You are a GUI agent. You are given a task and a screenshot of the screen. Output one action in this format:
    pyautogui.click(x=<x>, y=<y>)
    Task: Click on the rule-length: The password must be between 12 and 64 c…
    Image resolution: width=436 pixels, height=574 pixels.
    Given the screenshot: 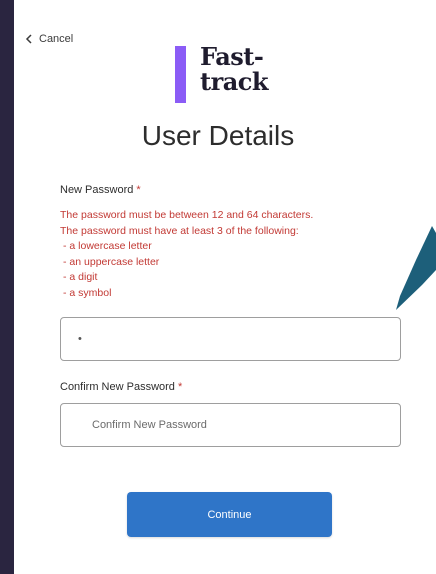 What is the action you would take?
    pyautogui.click(x=187, y=215)
    